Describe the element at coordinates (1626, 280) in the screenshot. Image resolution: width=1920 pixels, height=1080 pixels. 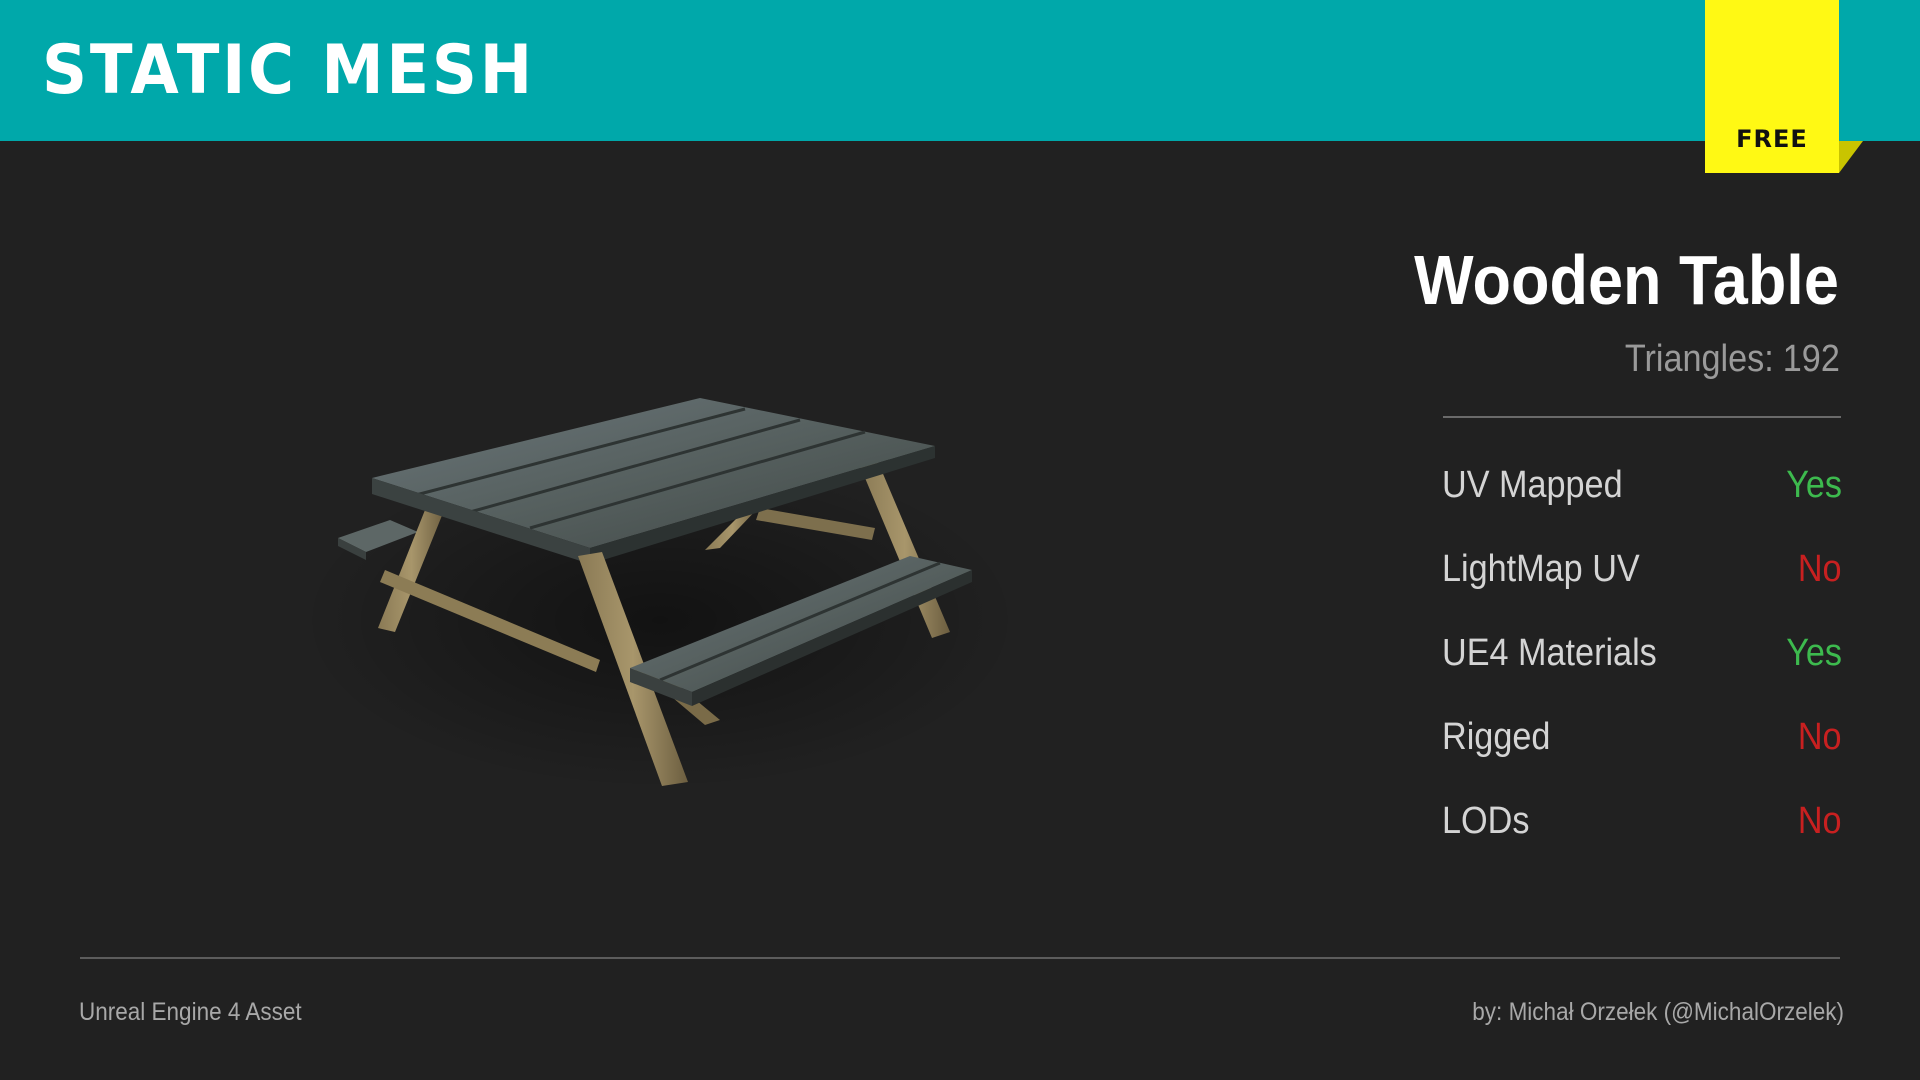
I see `asset-title: Wooden Table` at that location.